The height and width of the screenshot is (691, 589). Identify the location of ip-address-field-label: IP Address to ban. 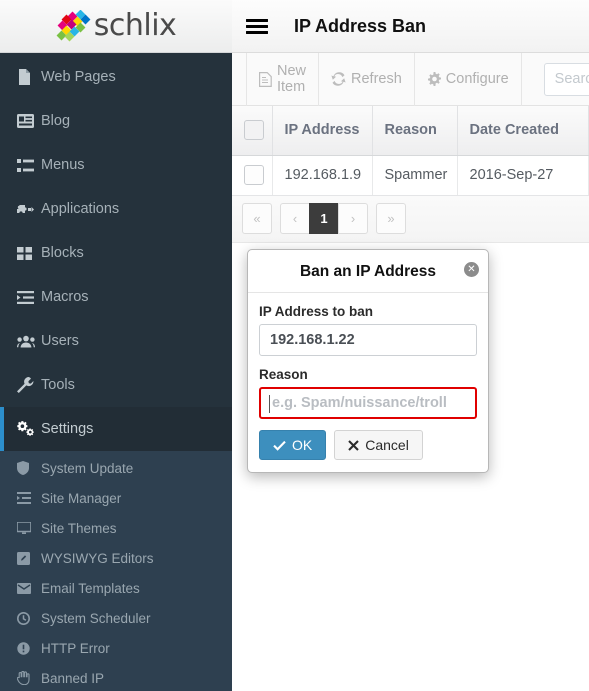
(316, 311).